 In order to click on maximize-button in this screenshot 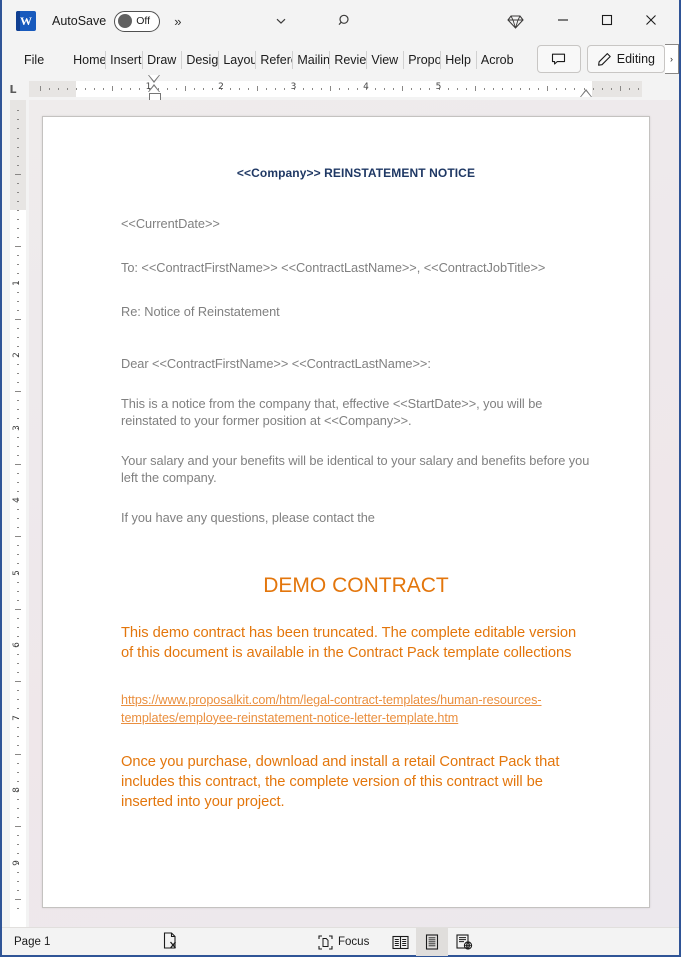, I will do `click(607, 20)`.